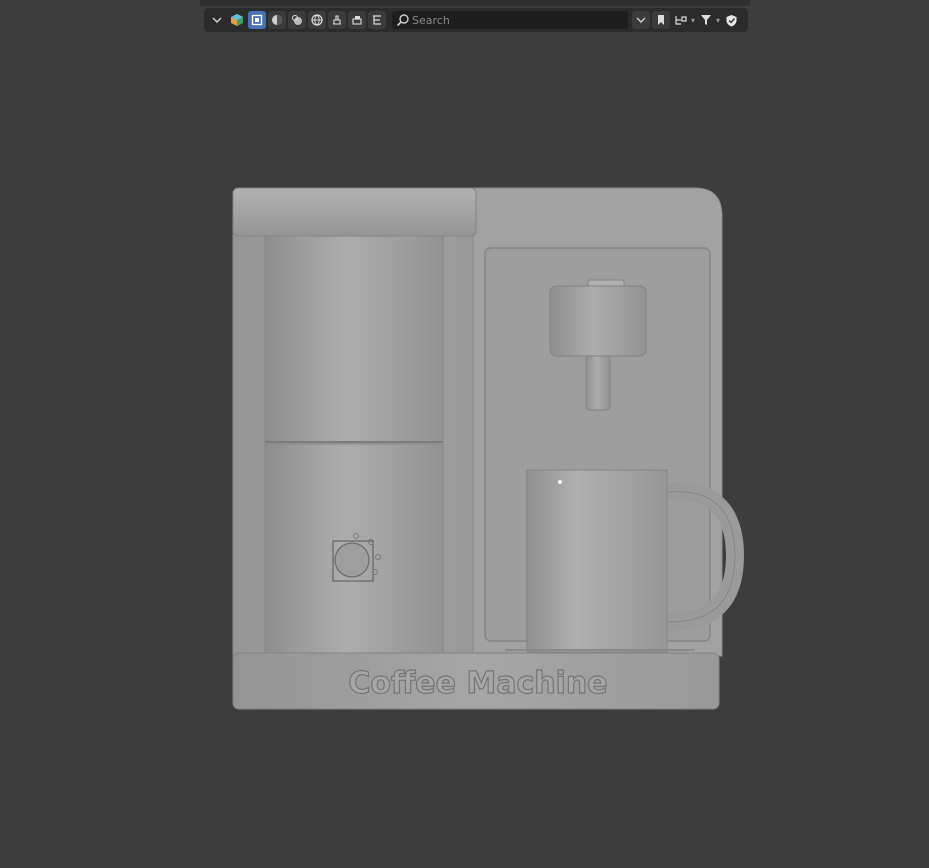  What do you see at coordinates (337, 20) in the screenshot?
I see `restrict-select-icon` at bounding box center [337, 20].